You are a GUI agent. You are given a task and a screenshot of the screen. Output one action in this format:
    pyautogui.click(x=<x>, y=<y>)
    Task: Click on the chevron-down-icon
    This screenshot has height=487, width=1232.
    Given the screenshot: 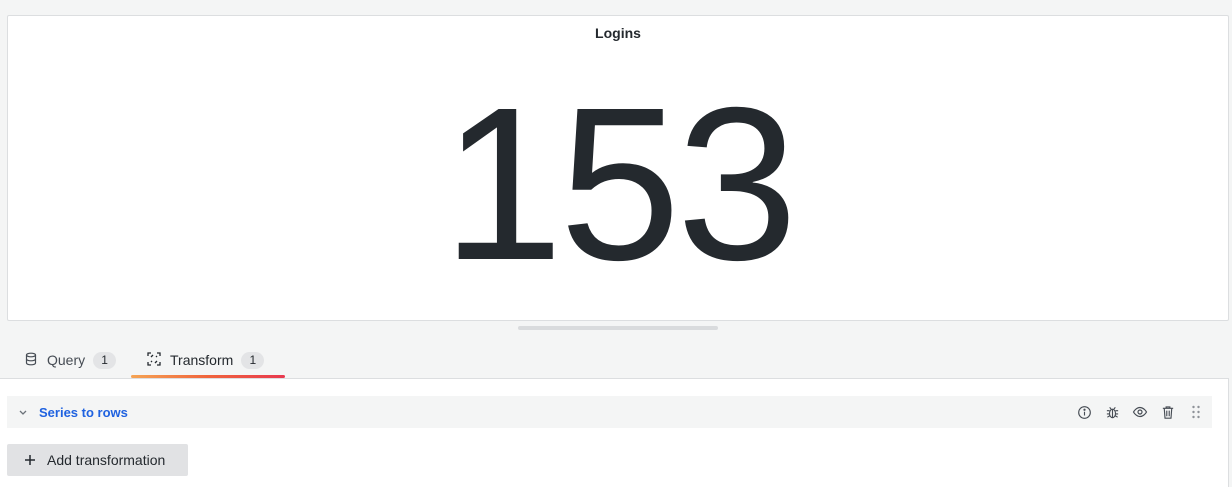 What is the action you would take?
    pyautogui.click(x=23, y=412)
    